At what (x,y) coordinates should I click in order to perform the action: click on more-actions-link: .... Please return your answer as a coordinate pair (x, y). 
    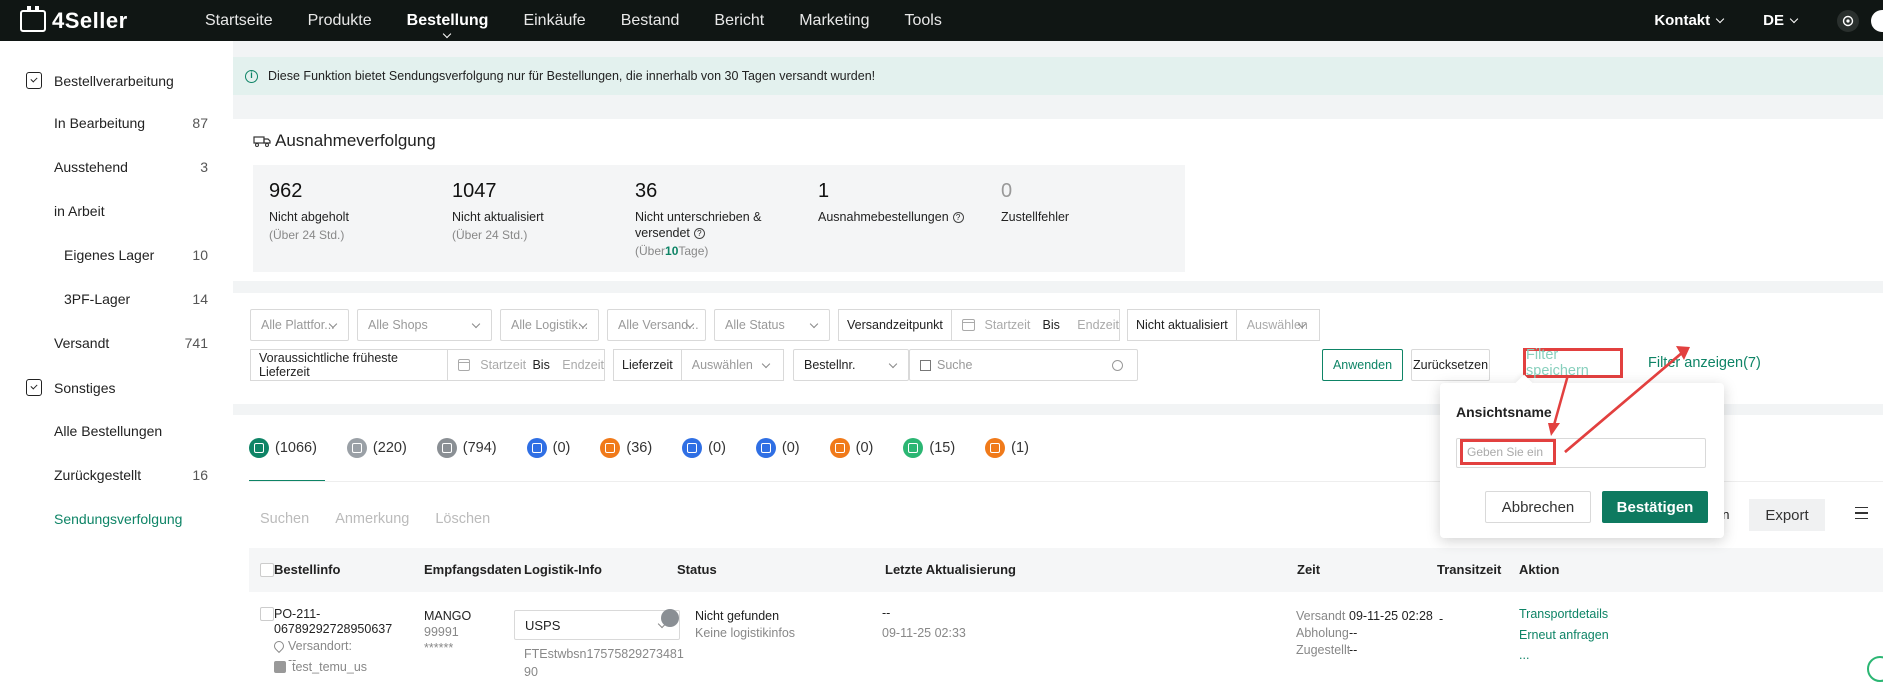
    Looking at the image, I should click on (1524, 655).